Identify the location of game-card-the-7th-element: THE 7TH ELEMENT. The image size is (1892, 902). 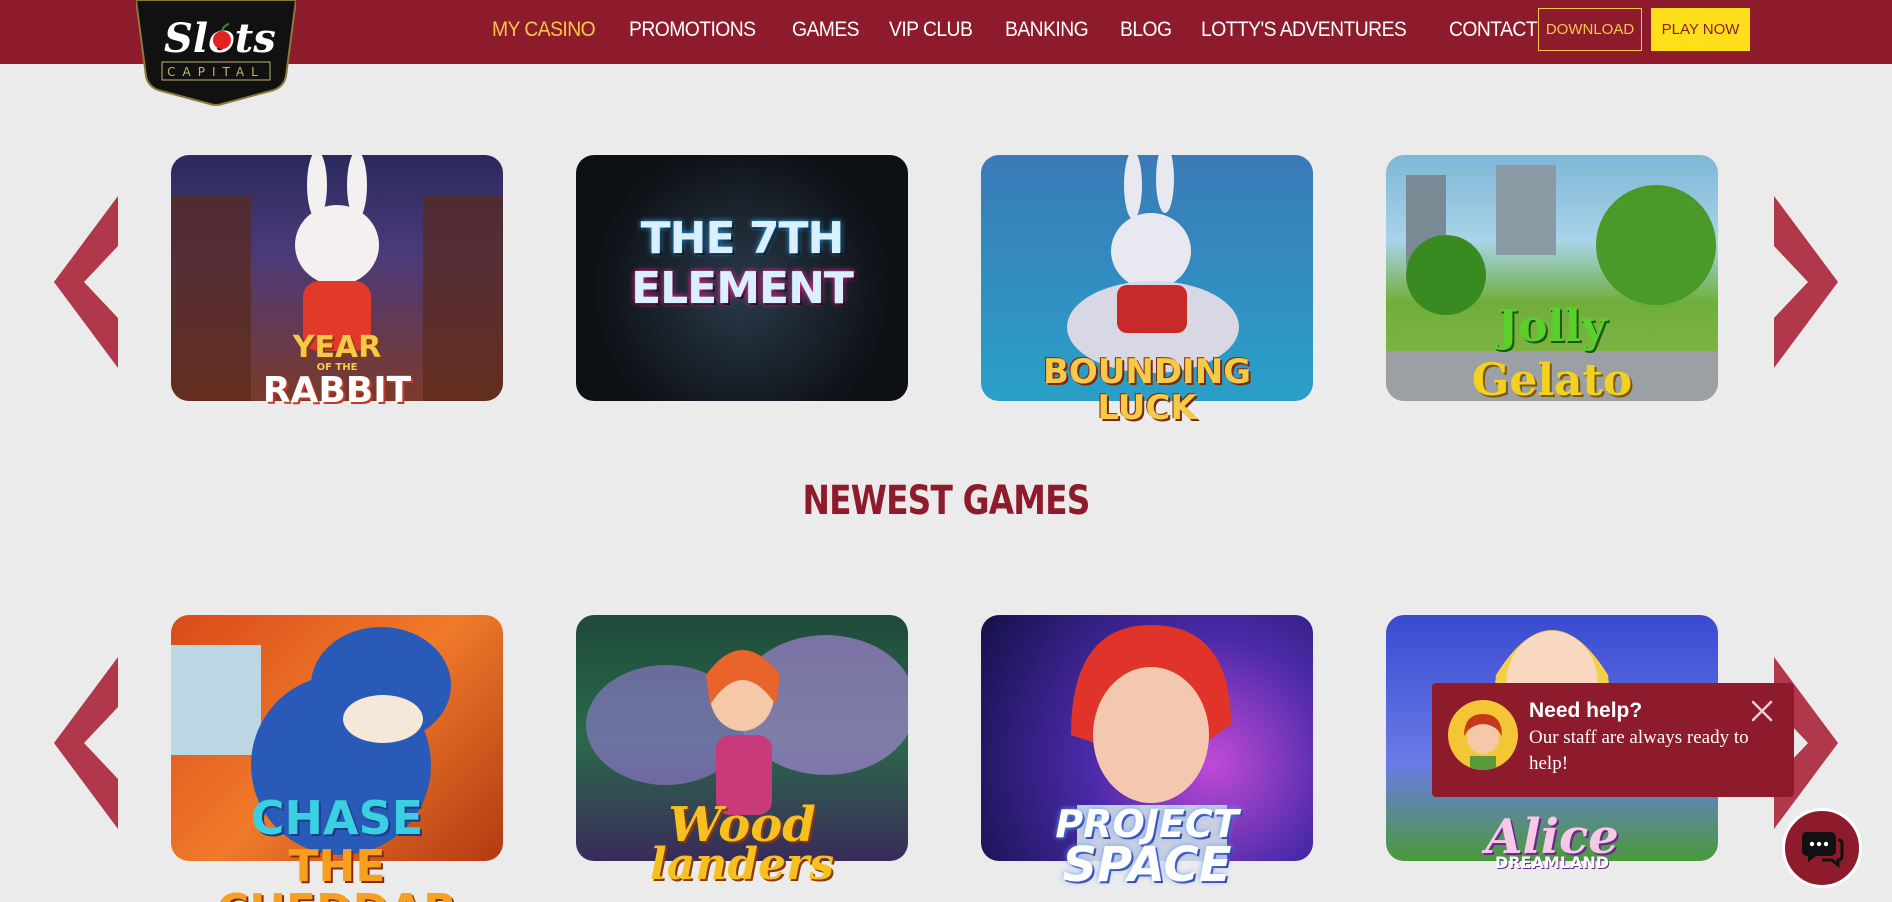
(742, 278).